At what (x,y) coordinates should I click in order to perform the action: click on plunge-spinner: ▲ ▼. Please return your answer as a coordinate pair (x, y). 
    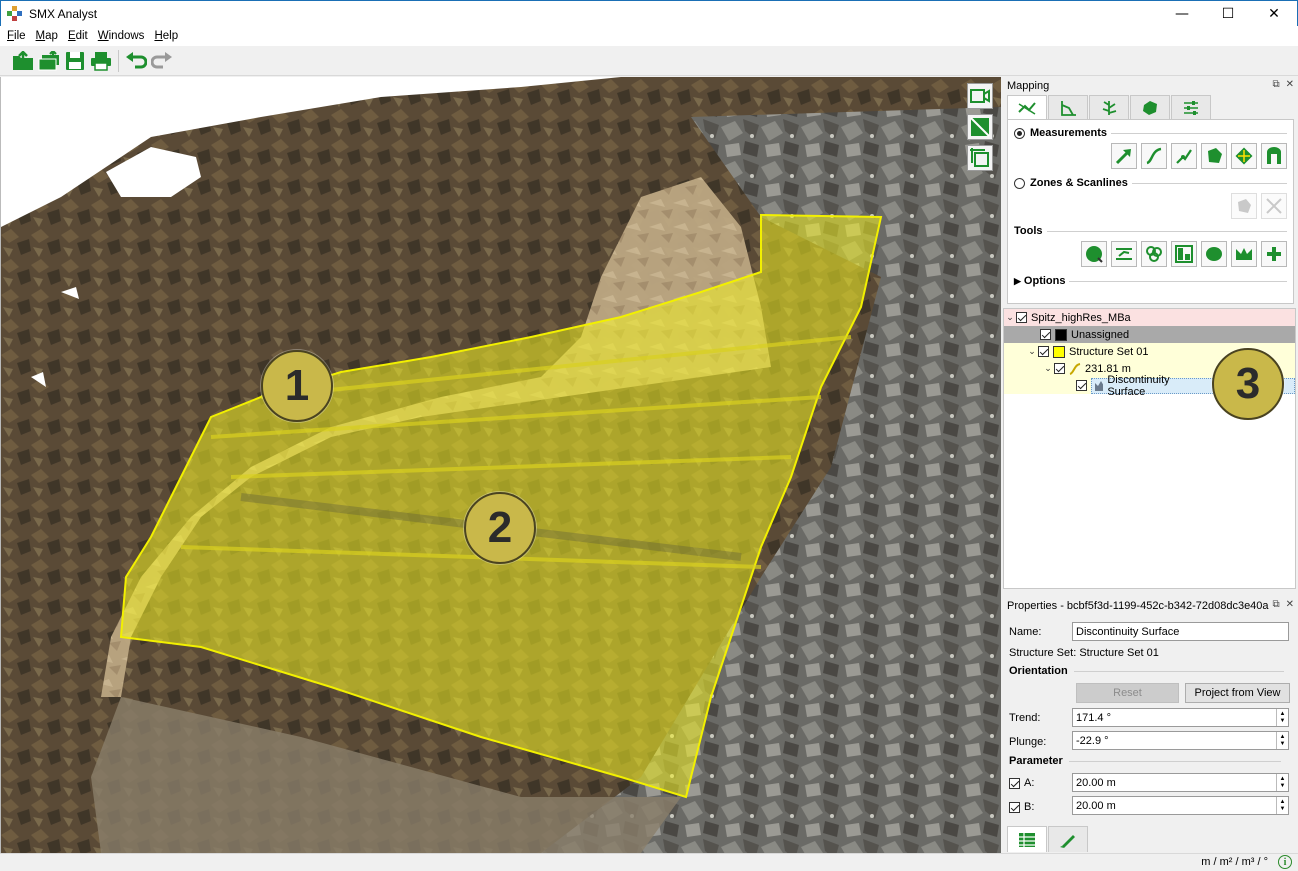
    Looking at the image, I should click on (1282, 740).